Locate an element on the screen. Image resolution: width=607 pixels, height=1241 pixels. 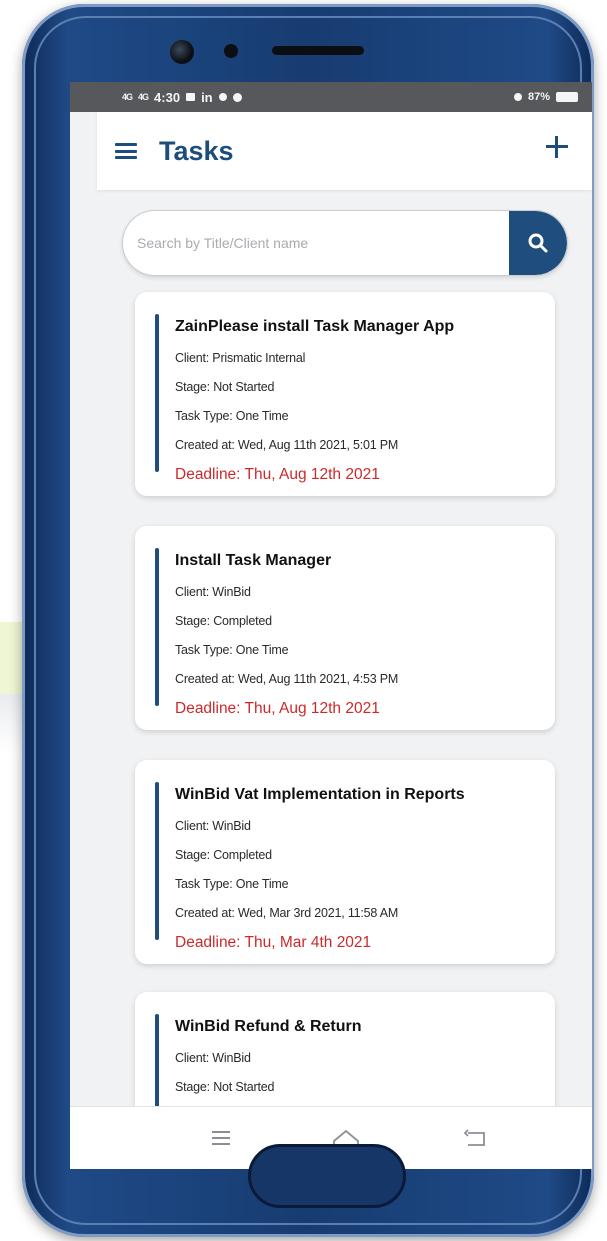
task-title: ZainPlease install Task Manager App is located at coordinates (315, 326).